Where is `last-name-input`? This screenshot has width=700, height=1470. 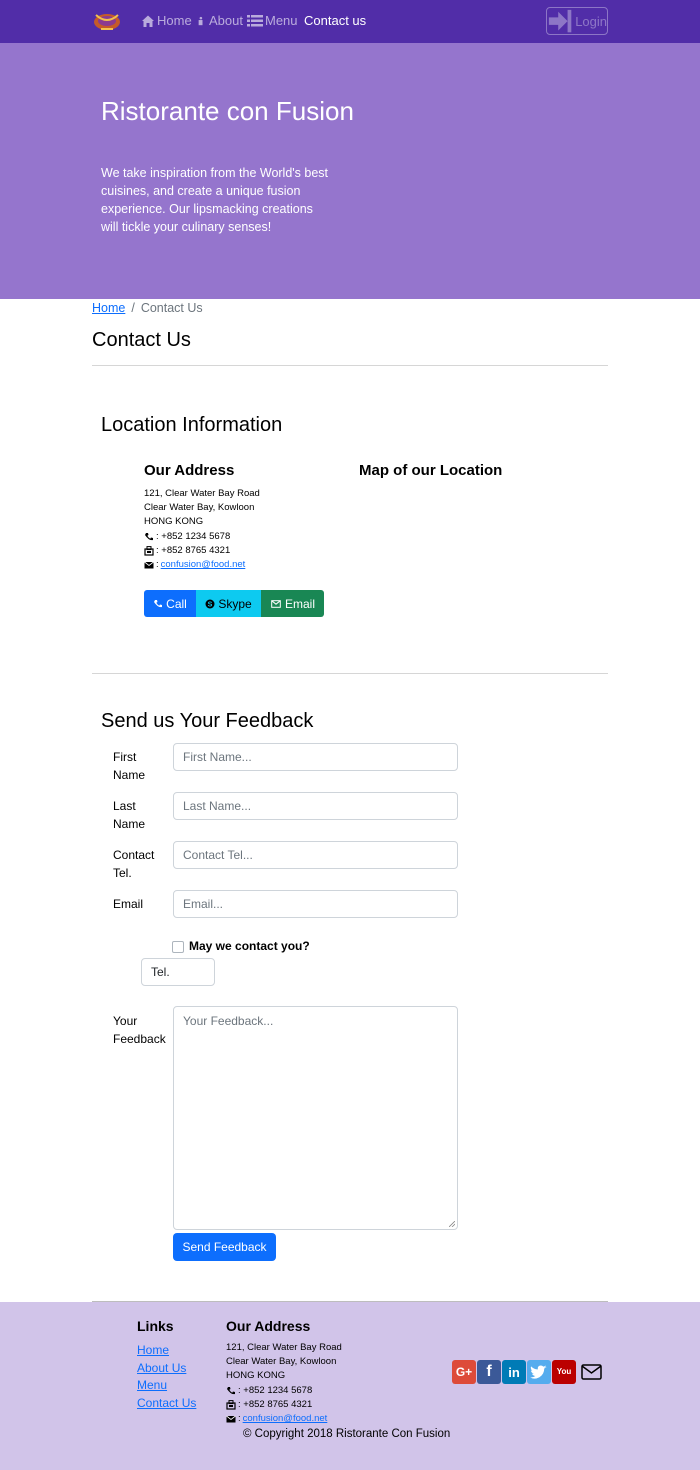 last-name-input is located at coordinates (315, 806).